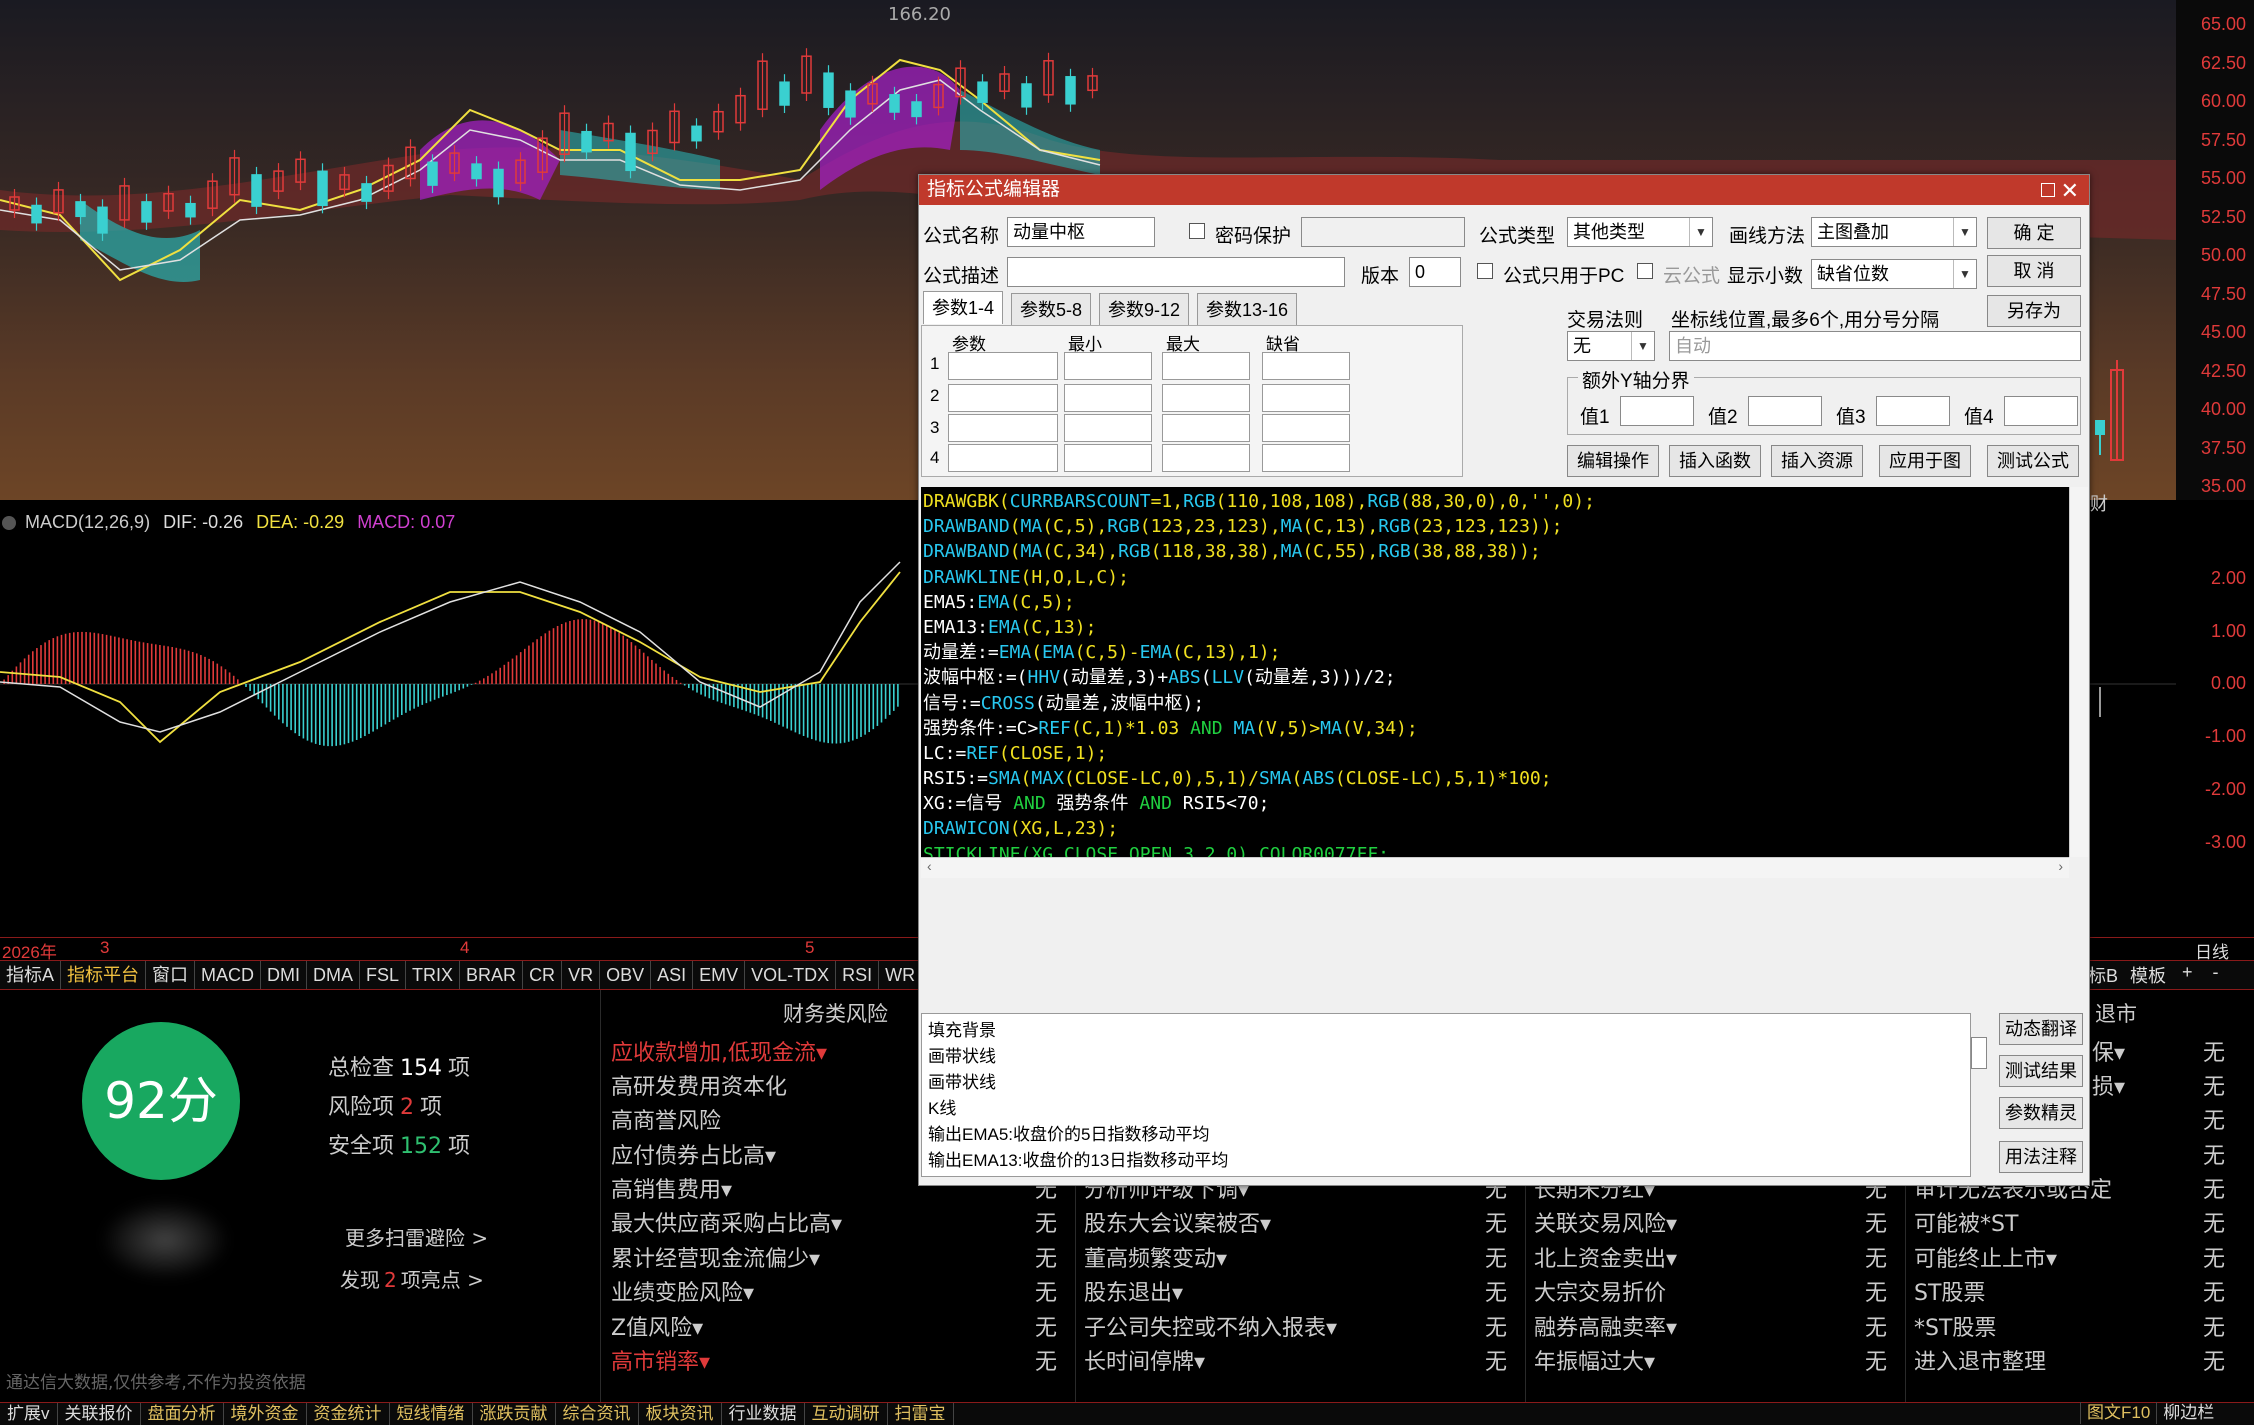  Describe the element at coordinates (334, 975) in the screenshot. I see `tab-dma: DMA` at that location.